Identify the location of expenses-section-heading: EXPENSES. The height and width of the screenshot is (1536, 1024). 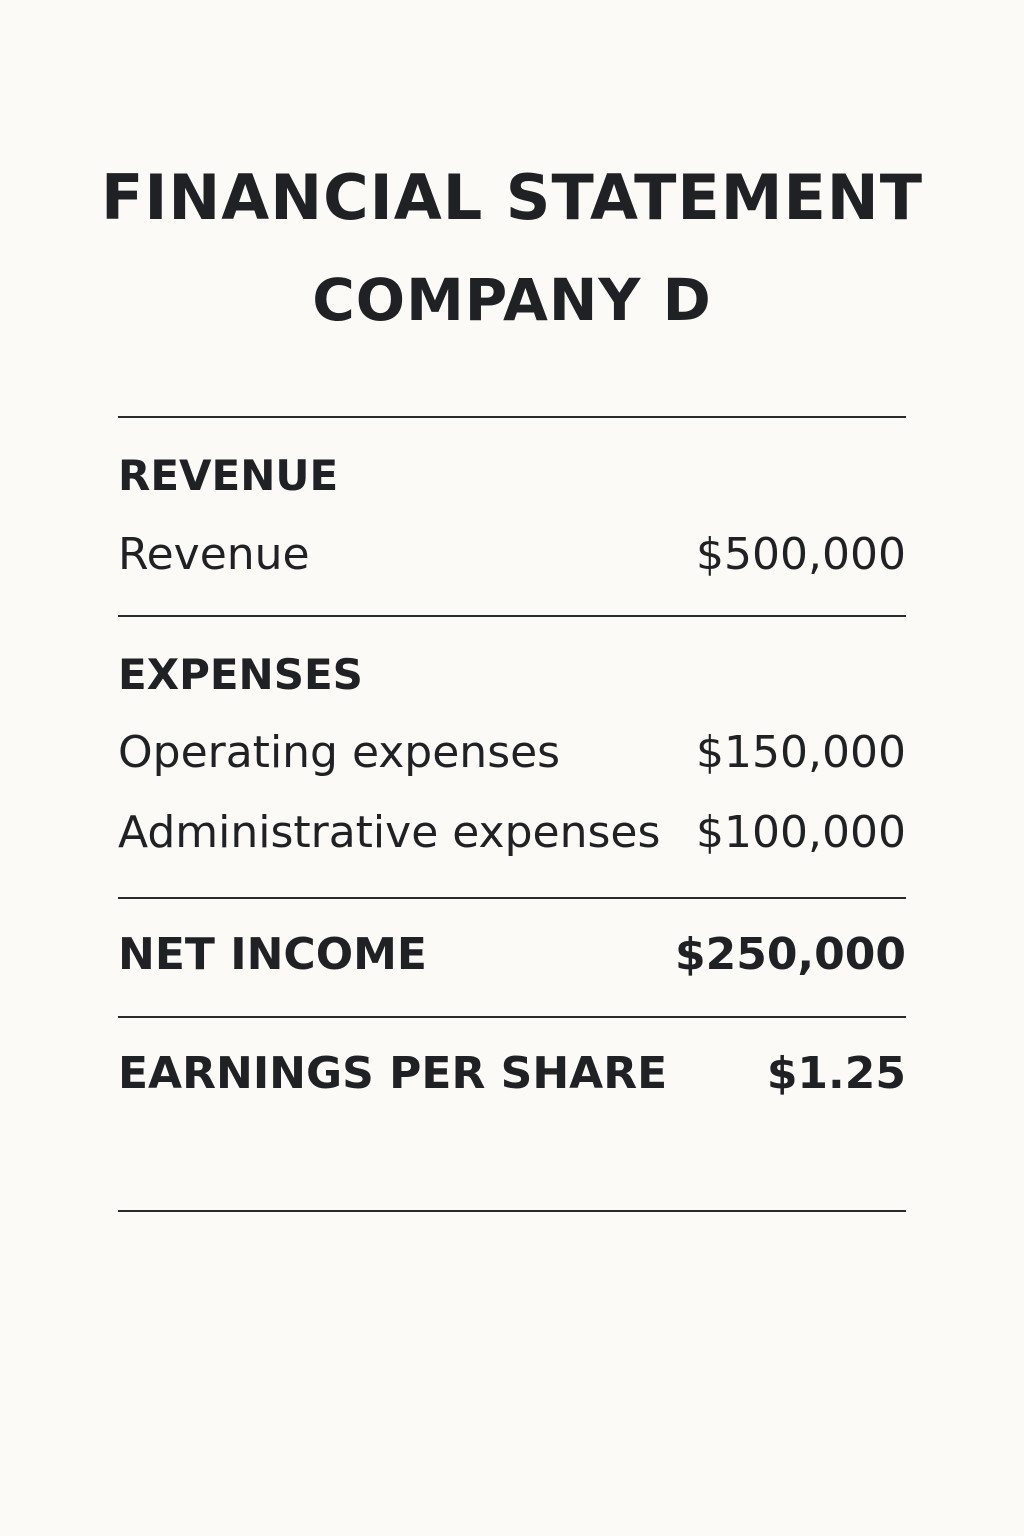
(512, 675).